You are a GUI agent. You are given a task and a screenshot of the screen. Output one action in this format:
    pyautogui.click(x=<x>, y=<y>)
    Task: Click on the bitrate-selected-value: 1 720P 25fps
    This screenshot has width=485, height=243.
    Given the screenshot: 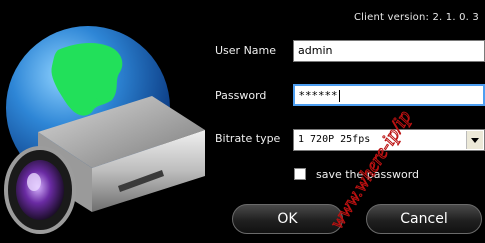 What is the action you would take?
    pyautogui.click(x=334, y=139)
    